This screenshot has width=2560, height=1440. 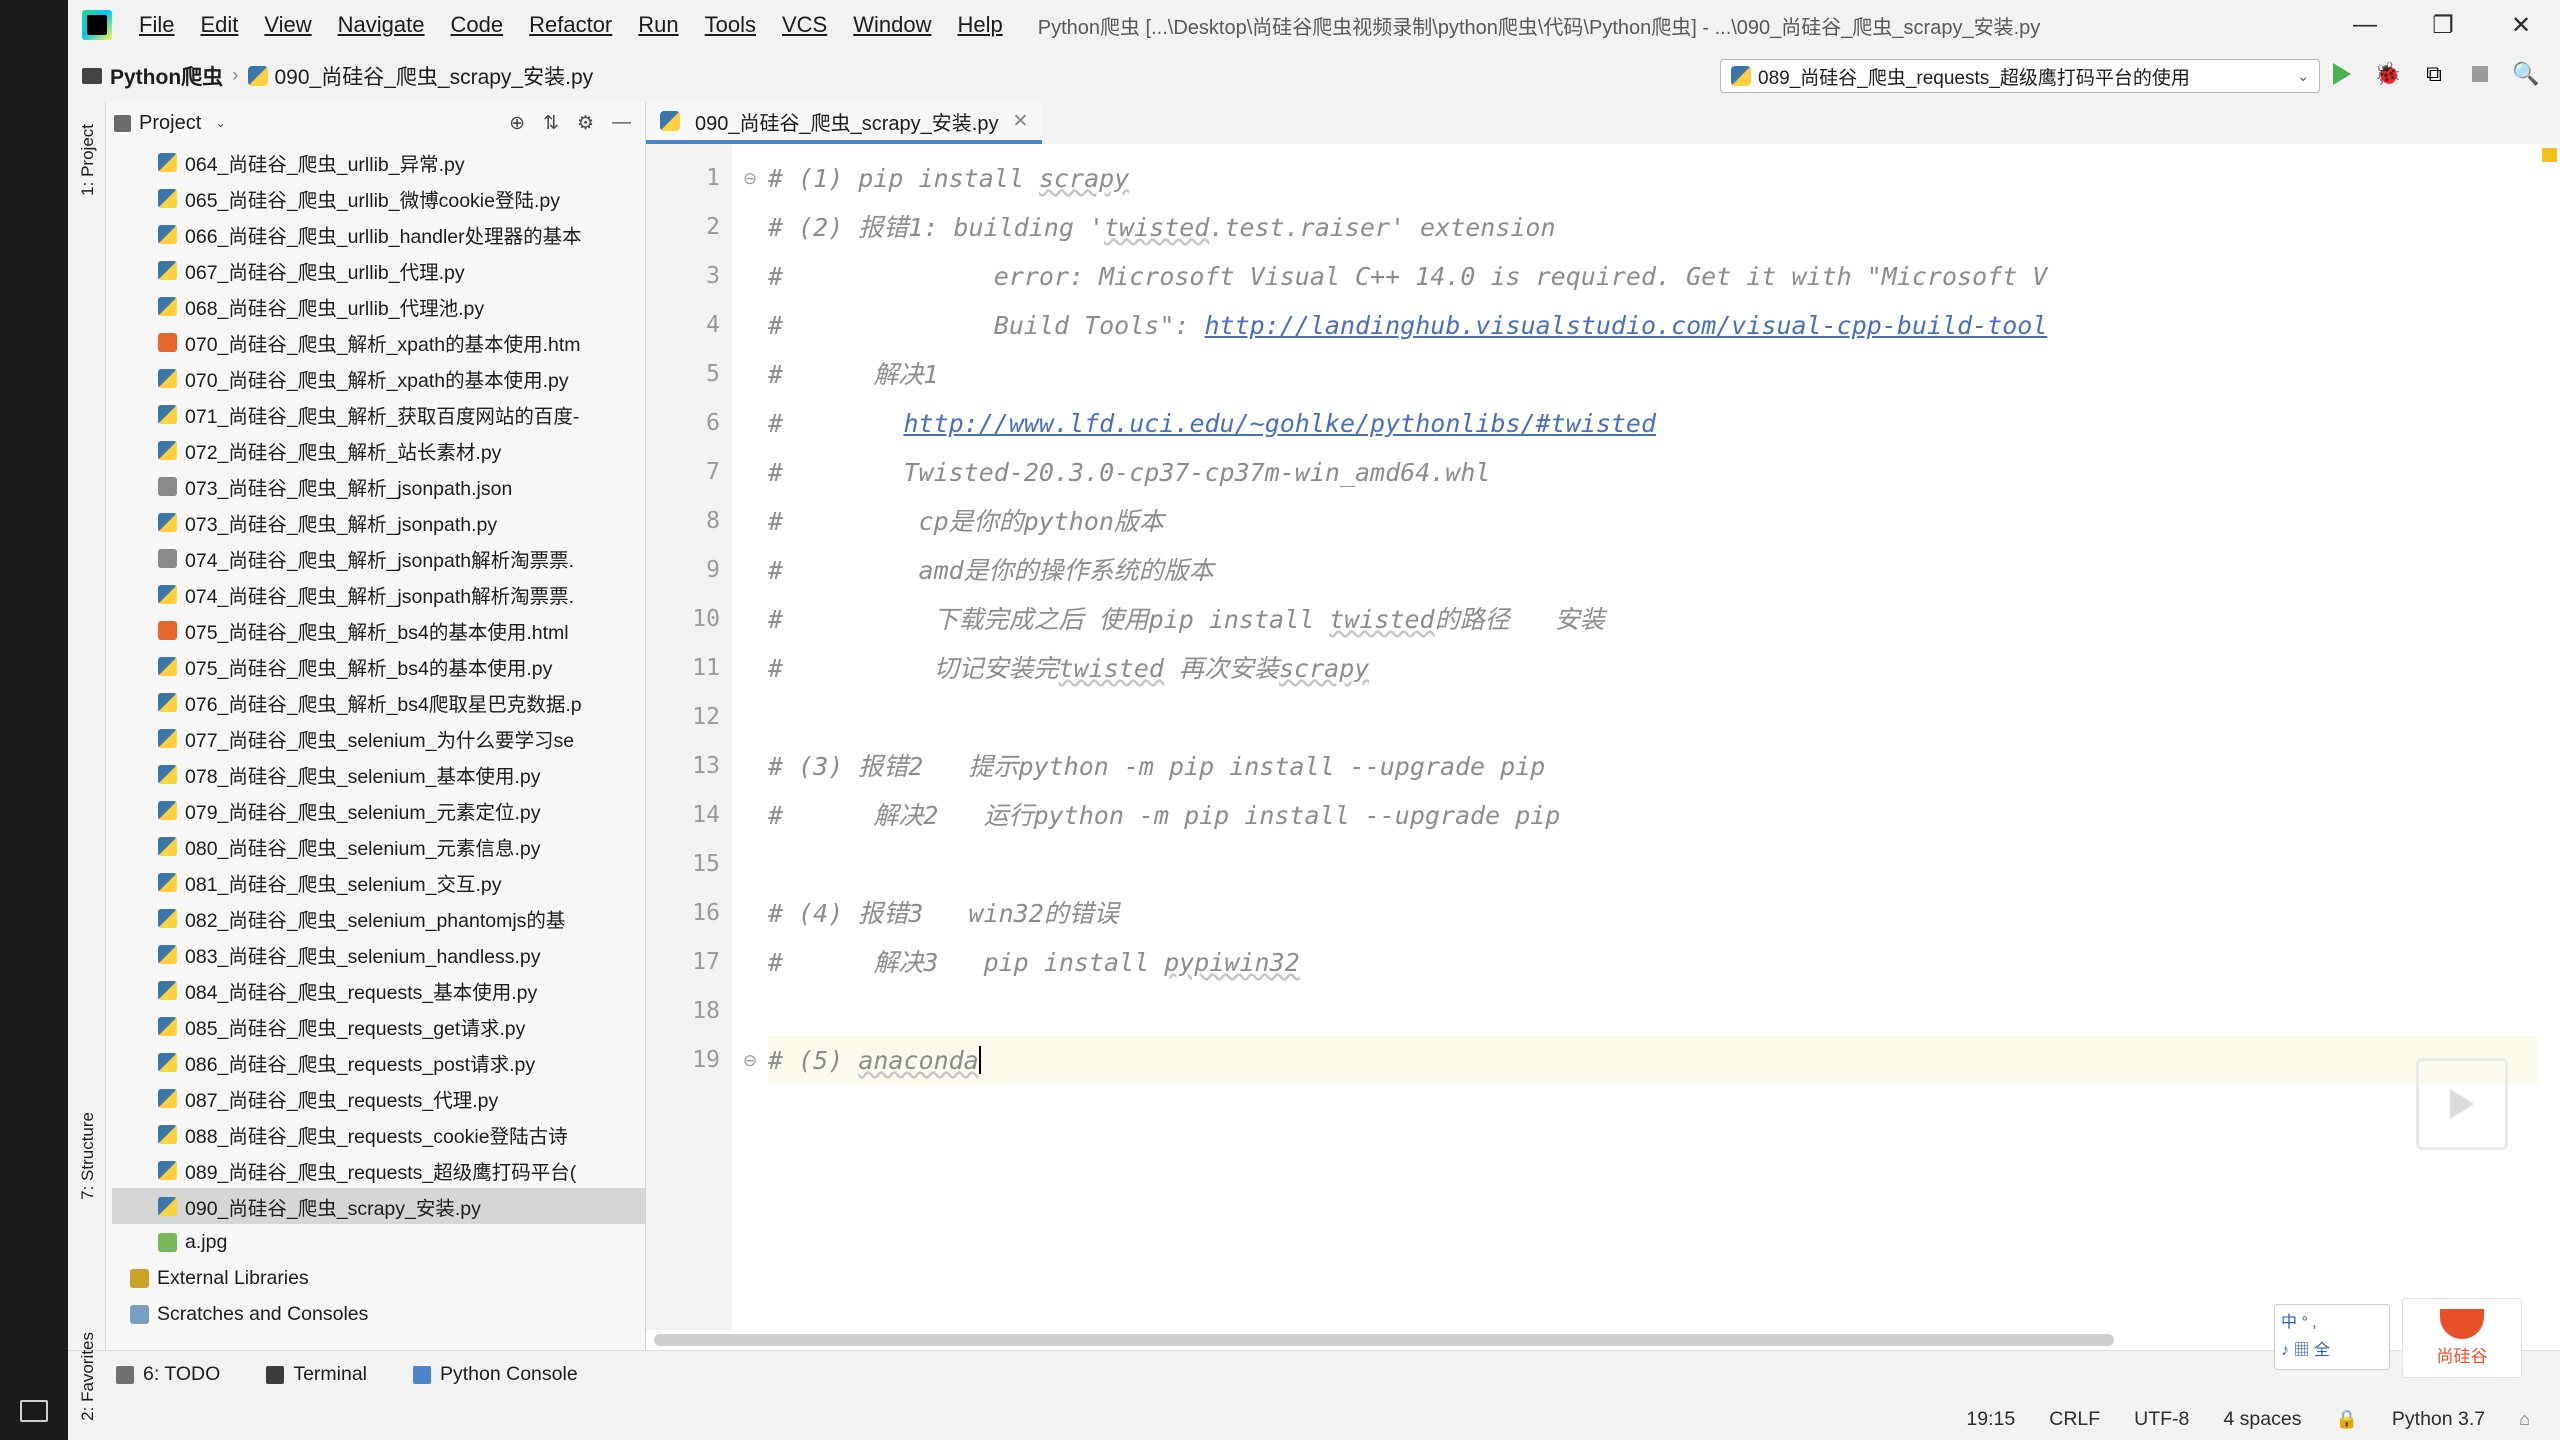 I want to click on project-tree-item: 079_尚硅谷_爬虫_selenium_元素定位.py, so click(x=378, y=810).